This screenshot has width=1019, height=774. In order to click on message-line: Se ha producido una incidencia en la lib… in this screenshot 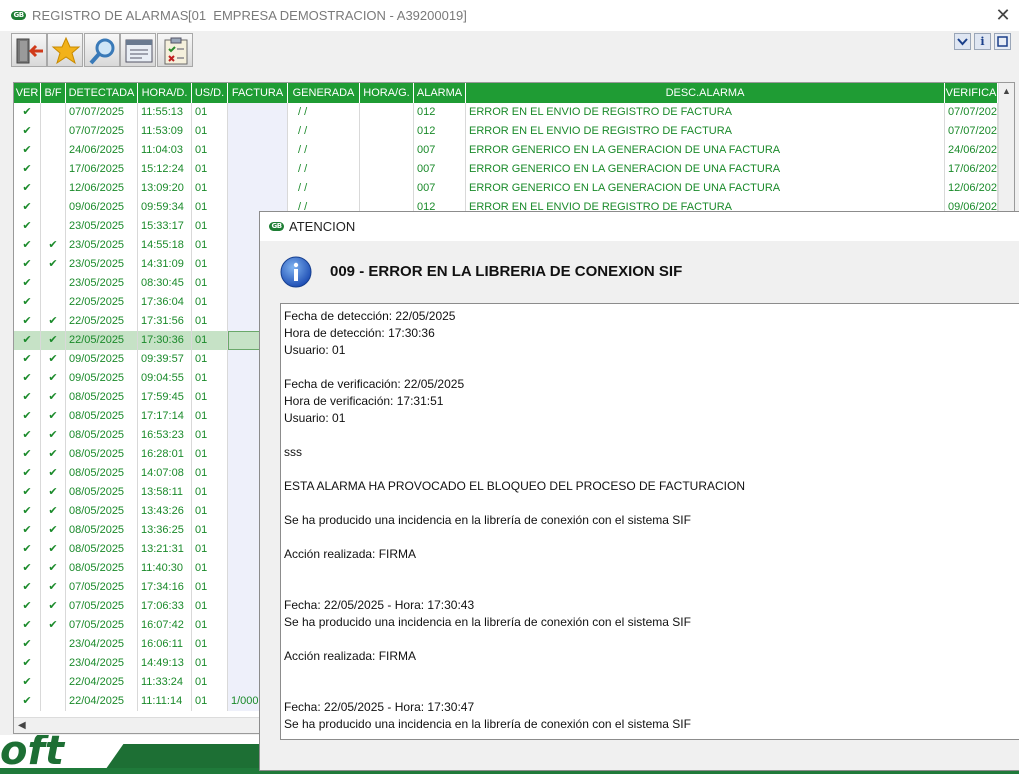, I will do `click(487, 520)`.